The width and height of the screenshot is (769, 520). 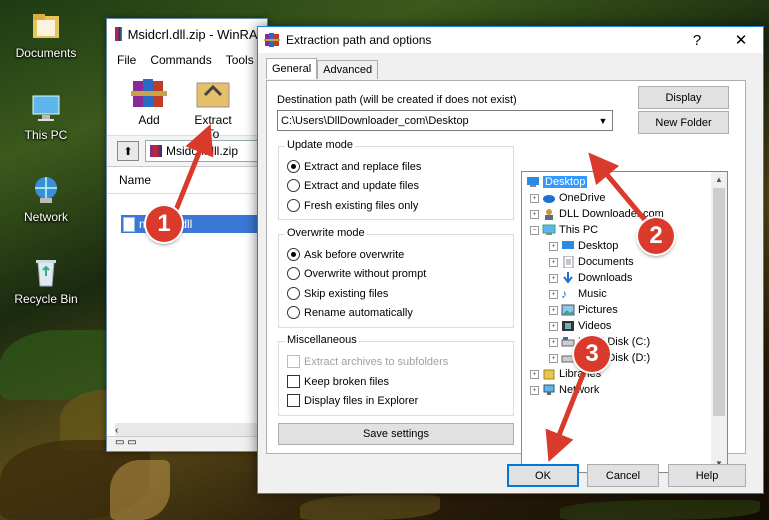 What do you see at coordinates (292, 68) in the screenshot?
I see `tab-general: General` at bounding box center [292, 68].